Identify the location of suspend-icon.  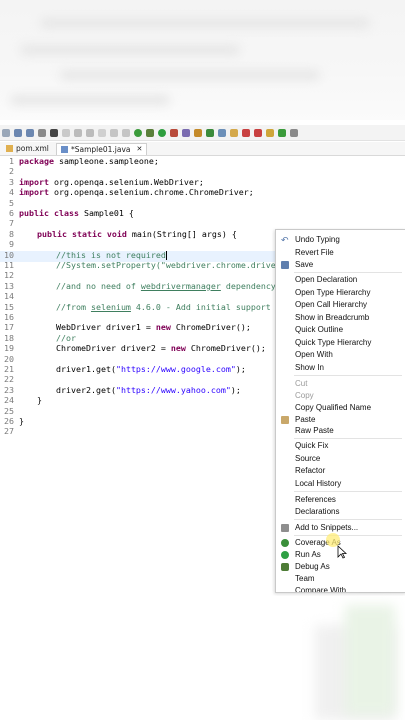
(90, 132).